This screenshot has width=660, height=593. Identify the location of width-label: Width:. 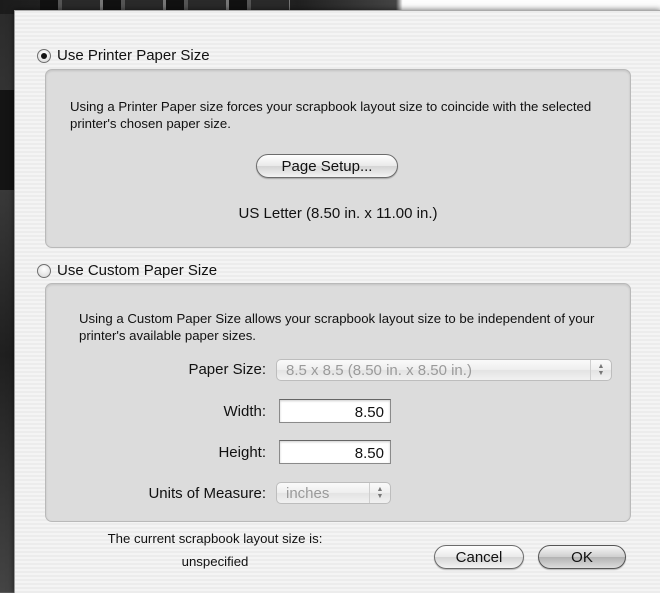
(244, 411).